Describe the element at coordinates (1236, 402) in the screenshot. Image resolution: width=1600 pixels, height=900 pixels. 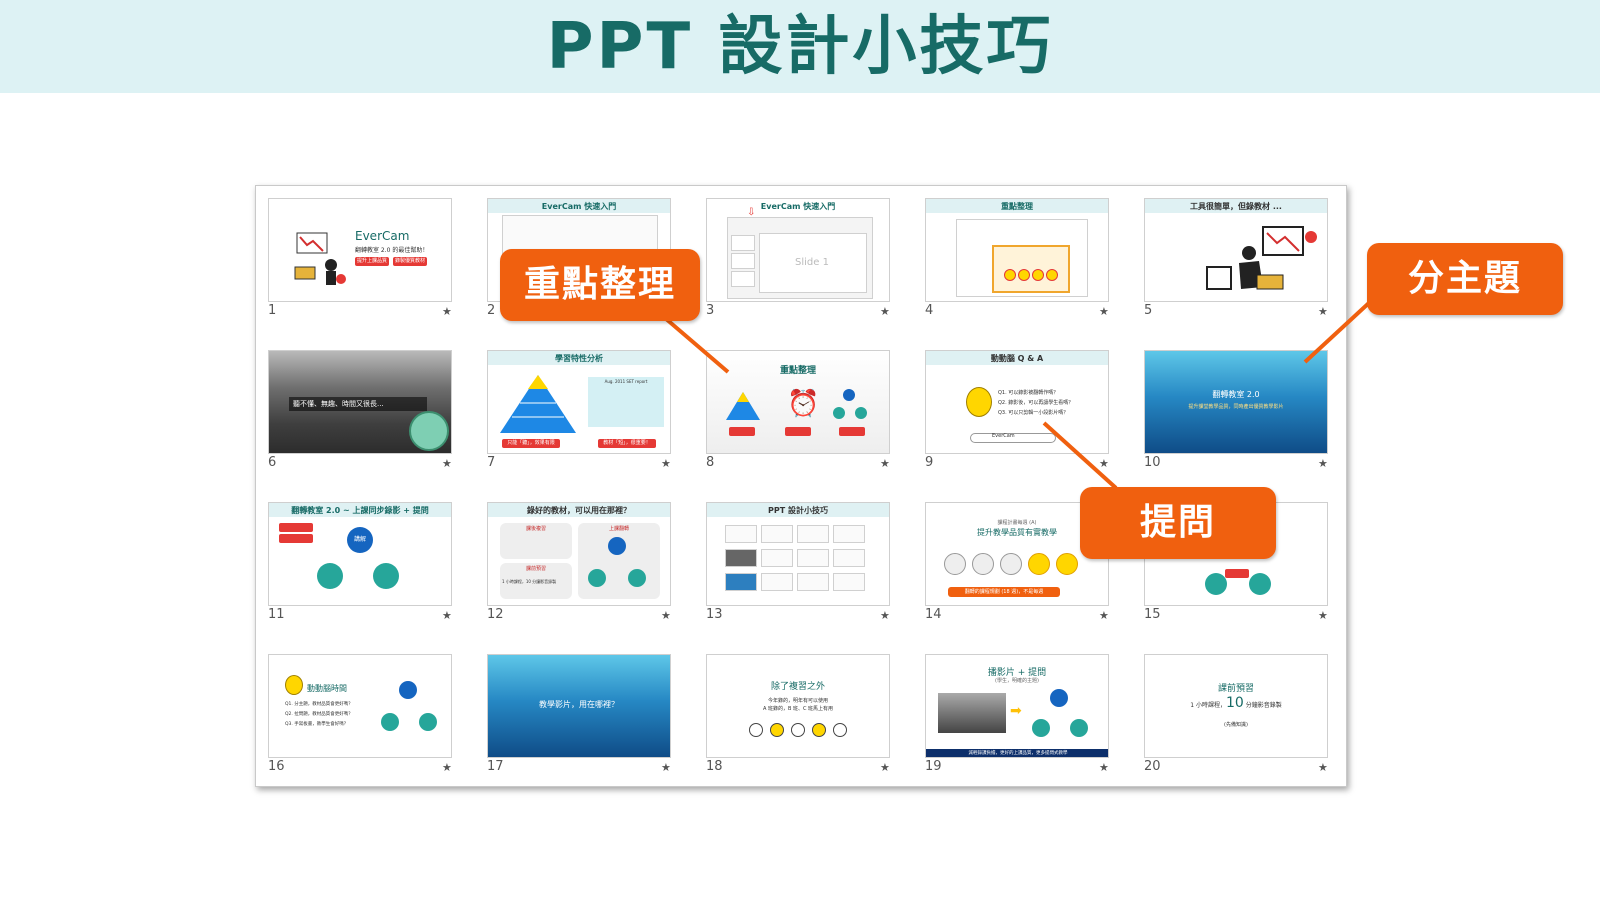
I see `slide-thumbnail-10: 翻轉教室 2.0 提升課堂教學品質，同時產出優質教學影片` at that location.